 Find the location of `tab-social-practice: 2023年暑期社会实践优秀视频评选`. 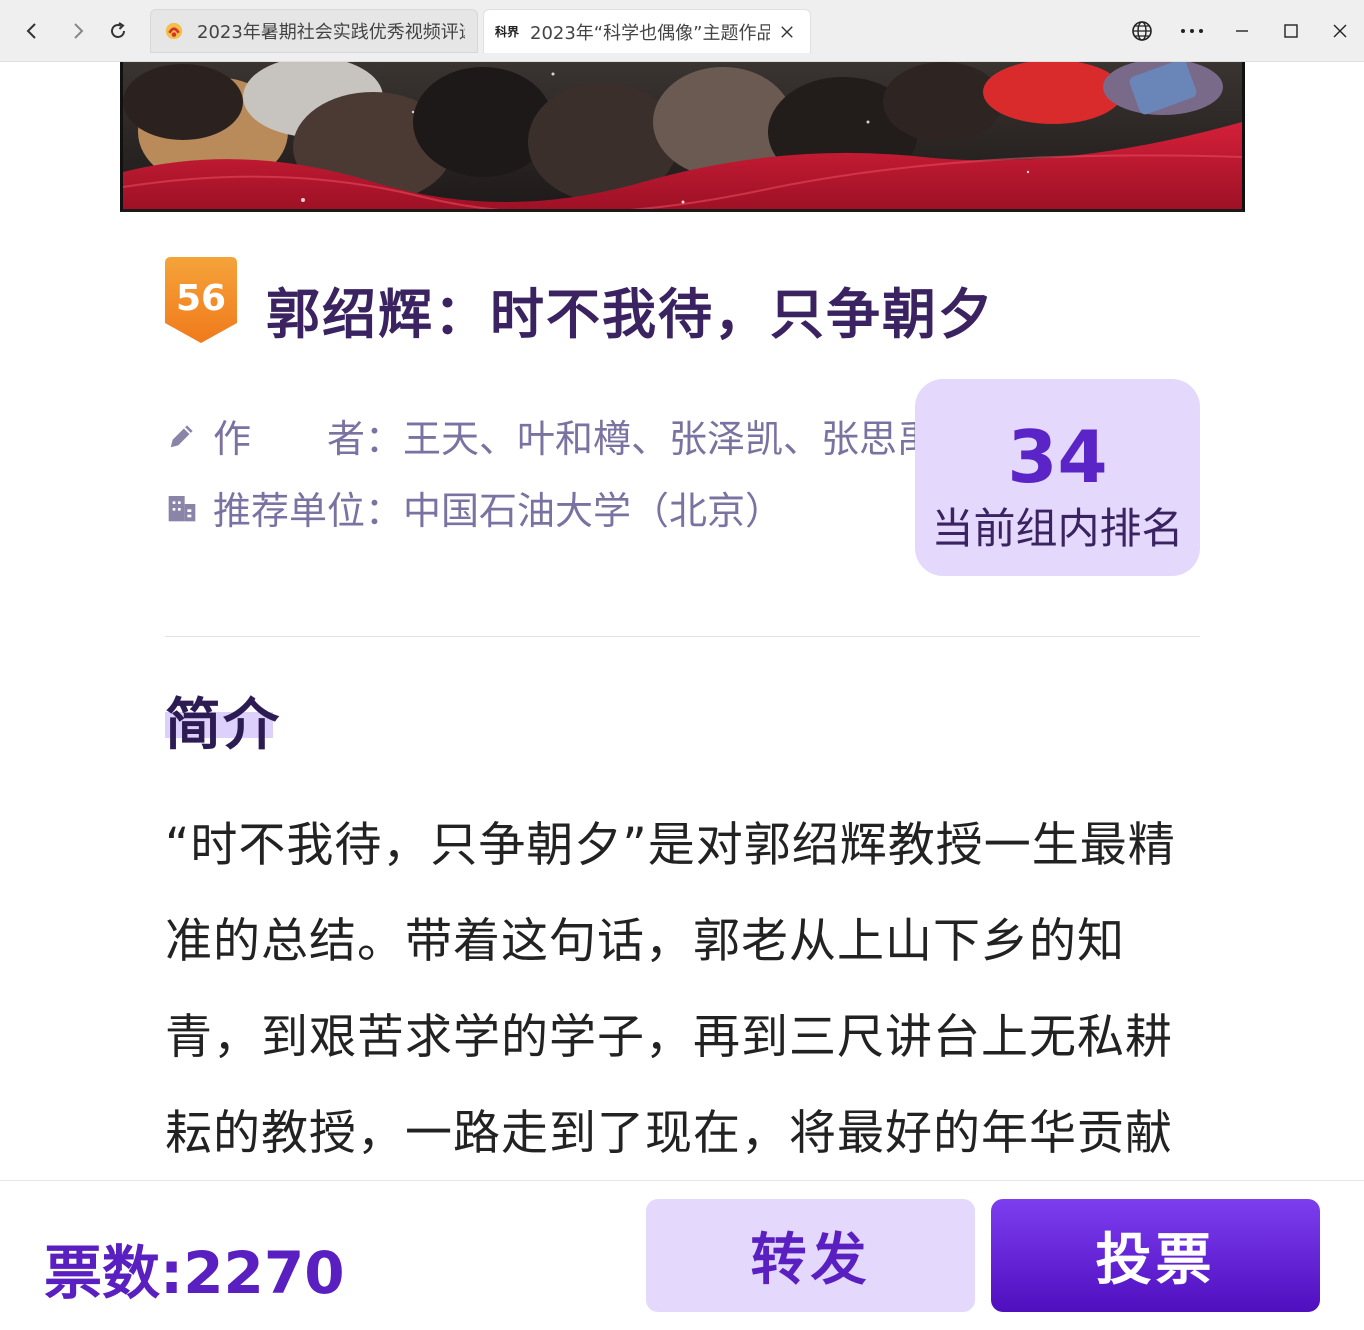

tab-social-practice: 2023年暑期社会实践优秀视频评选 is located at coordinates (314, 31).